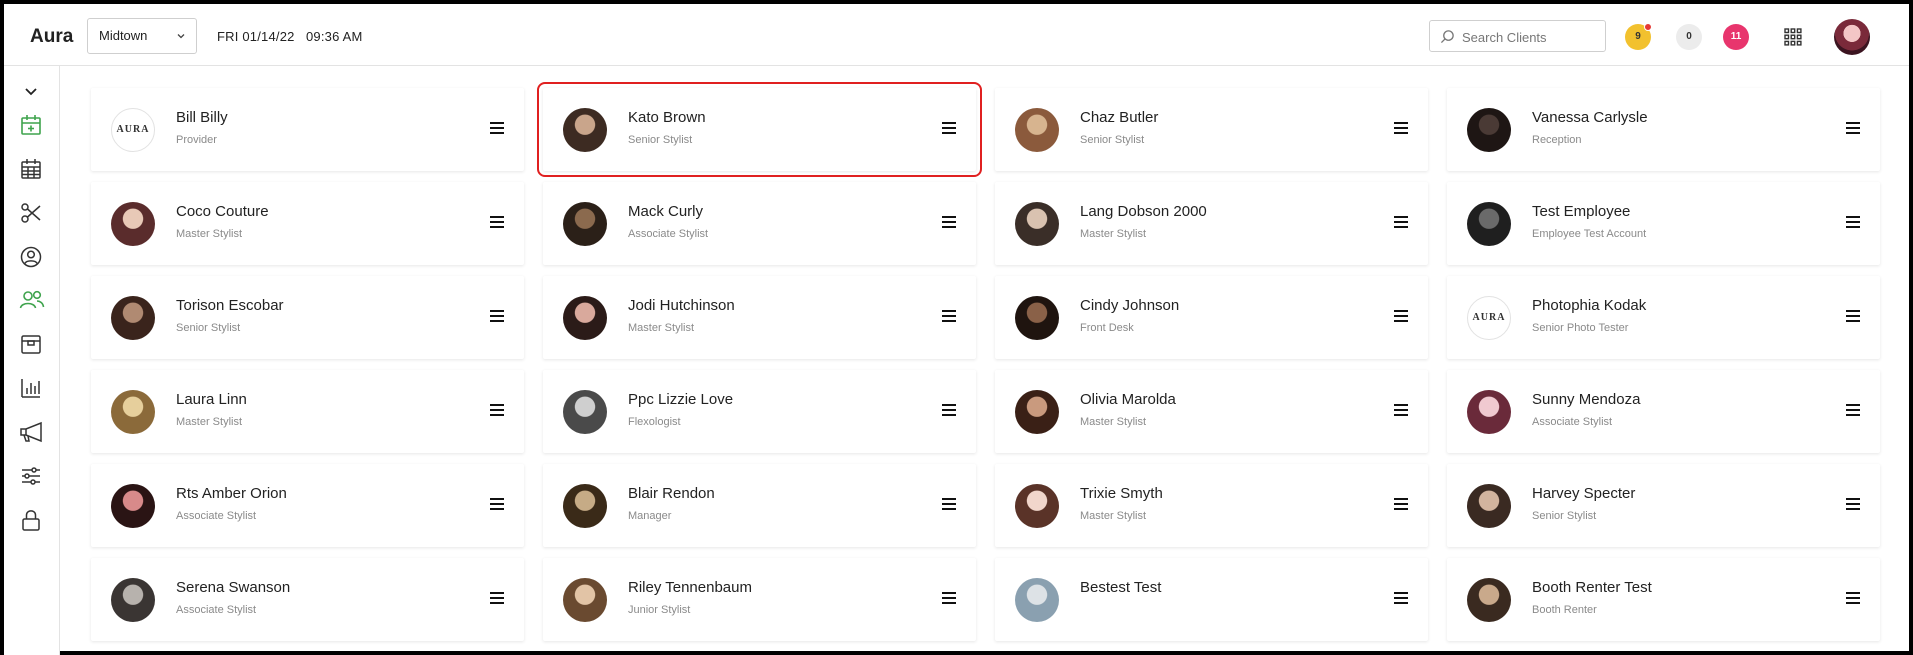 The height and width of the screenshot is (655, 1913). Describe the element at coordinates (1211, 317) in the screenshot. I see `employee-card: Cindy Johnson Front Desk` at that location.